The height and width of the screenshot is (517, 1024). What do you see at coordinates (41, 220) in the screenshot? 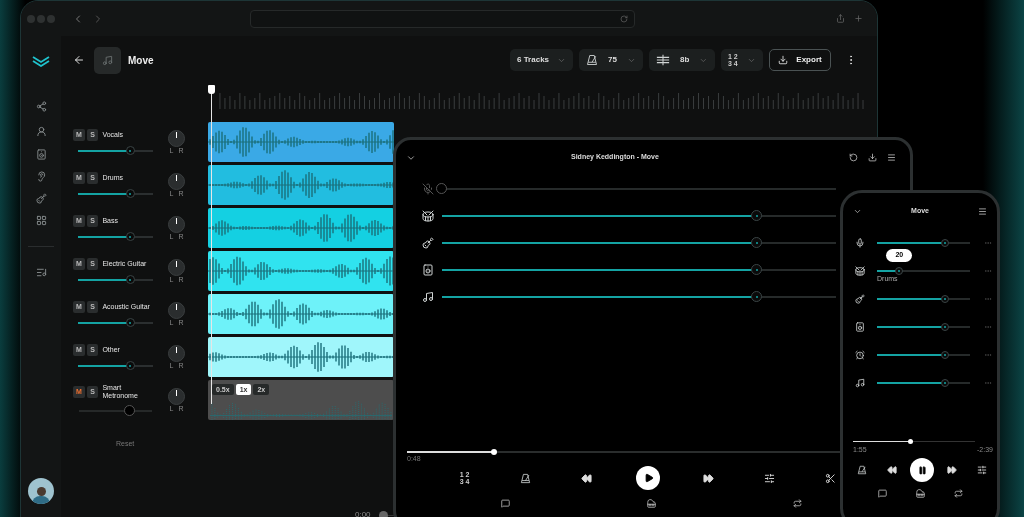
I see `grid-icon` at bounding box center [41, 220].